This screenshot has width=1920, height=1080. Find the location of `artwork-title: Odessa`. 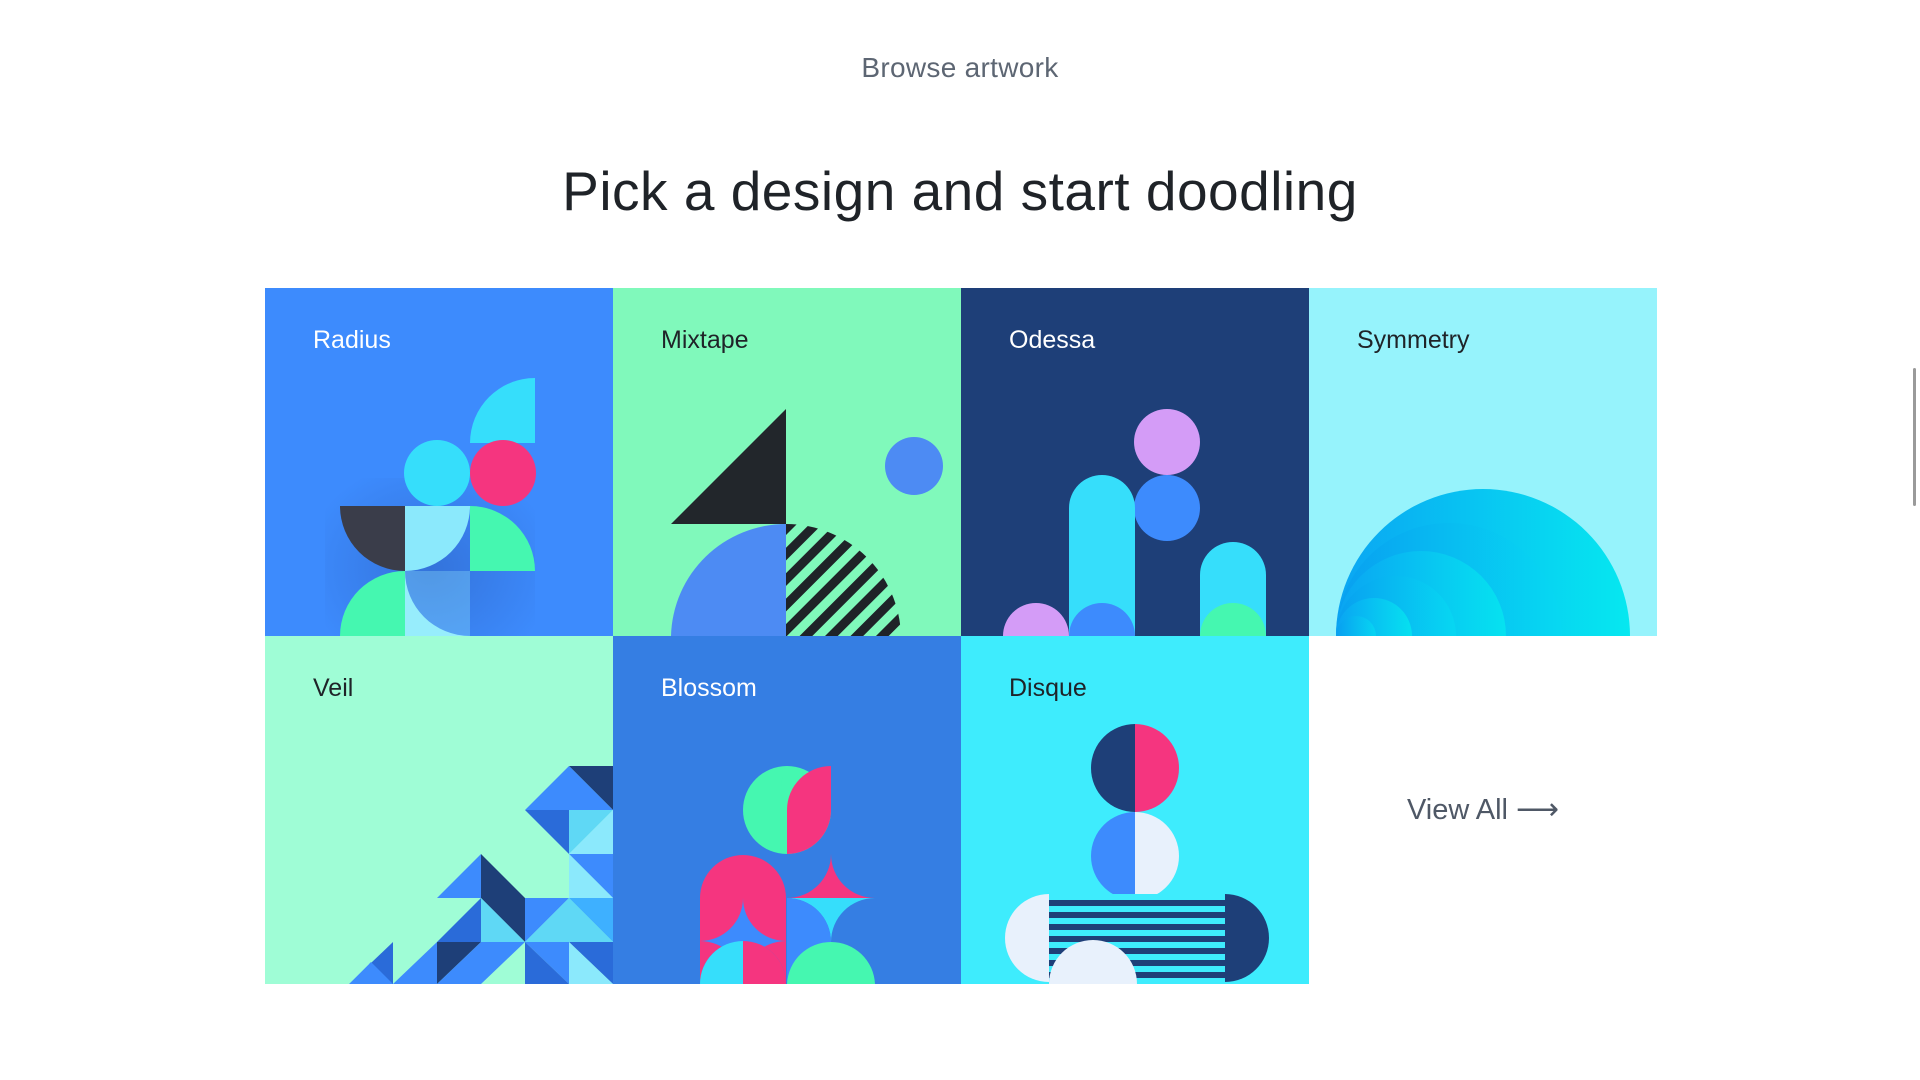

artwork-title: Odessa is located at coordinates (1052, 340).